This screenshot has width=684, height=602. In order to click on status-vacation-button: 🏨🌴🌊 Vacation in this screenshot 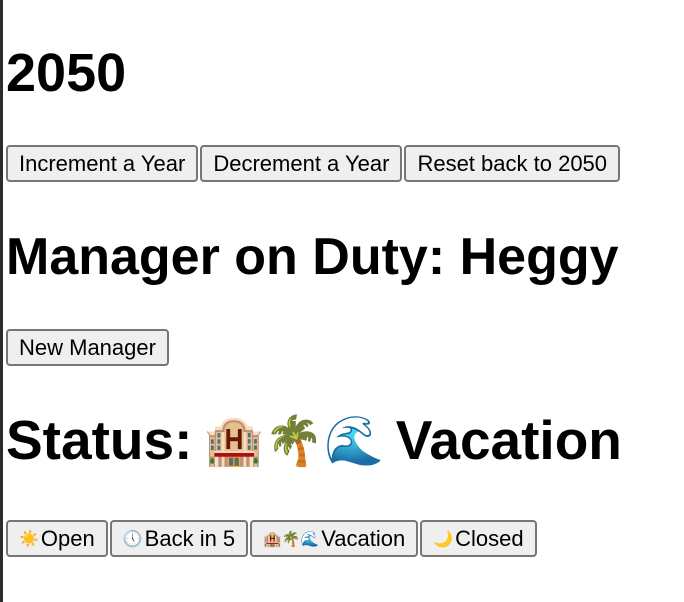, I will do `click(334, 538)`.